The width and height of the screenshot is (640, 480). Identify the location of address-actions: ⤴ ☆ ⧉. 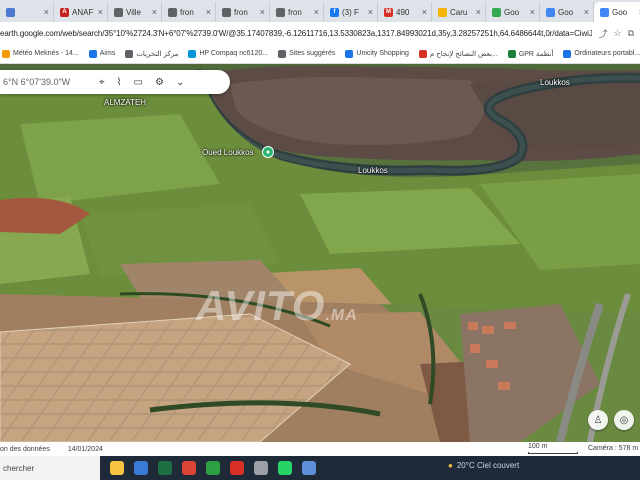
(616, 33).